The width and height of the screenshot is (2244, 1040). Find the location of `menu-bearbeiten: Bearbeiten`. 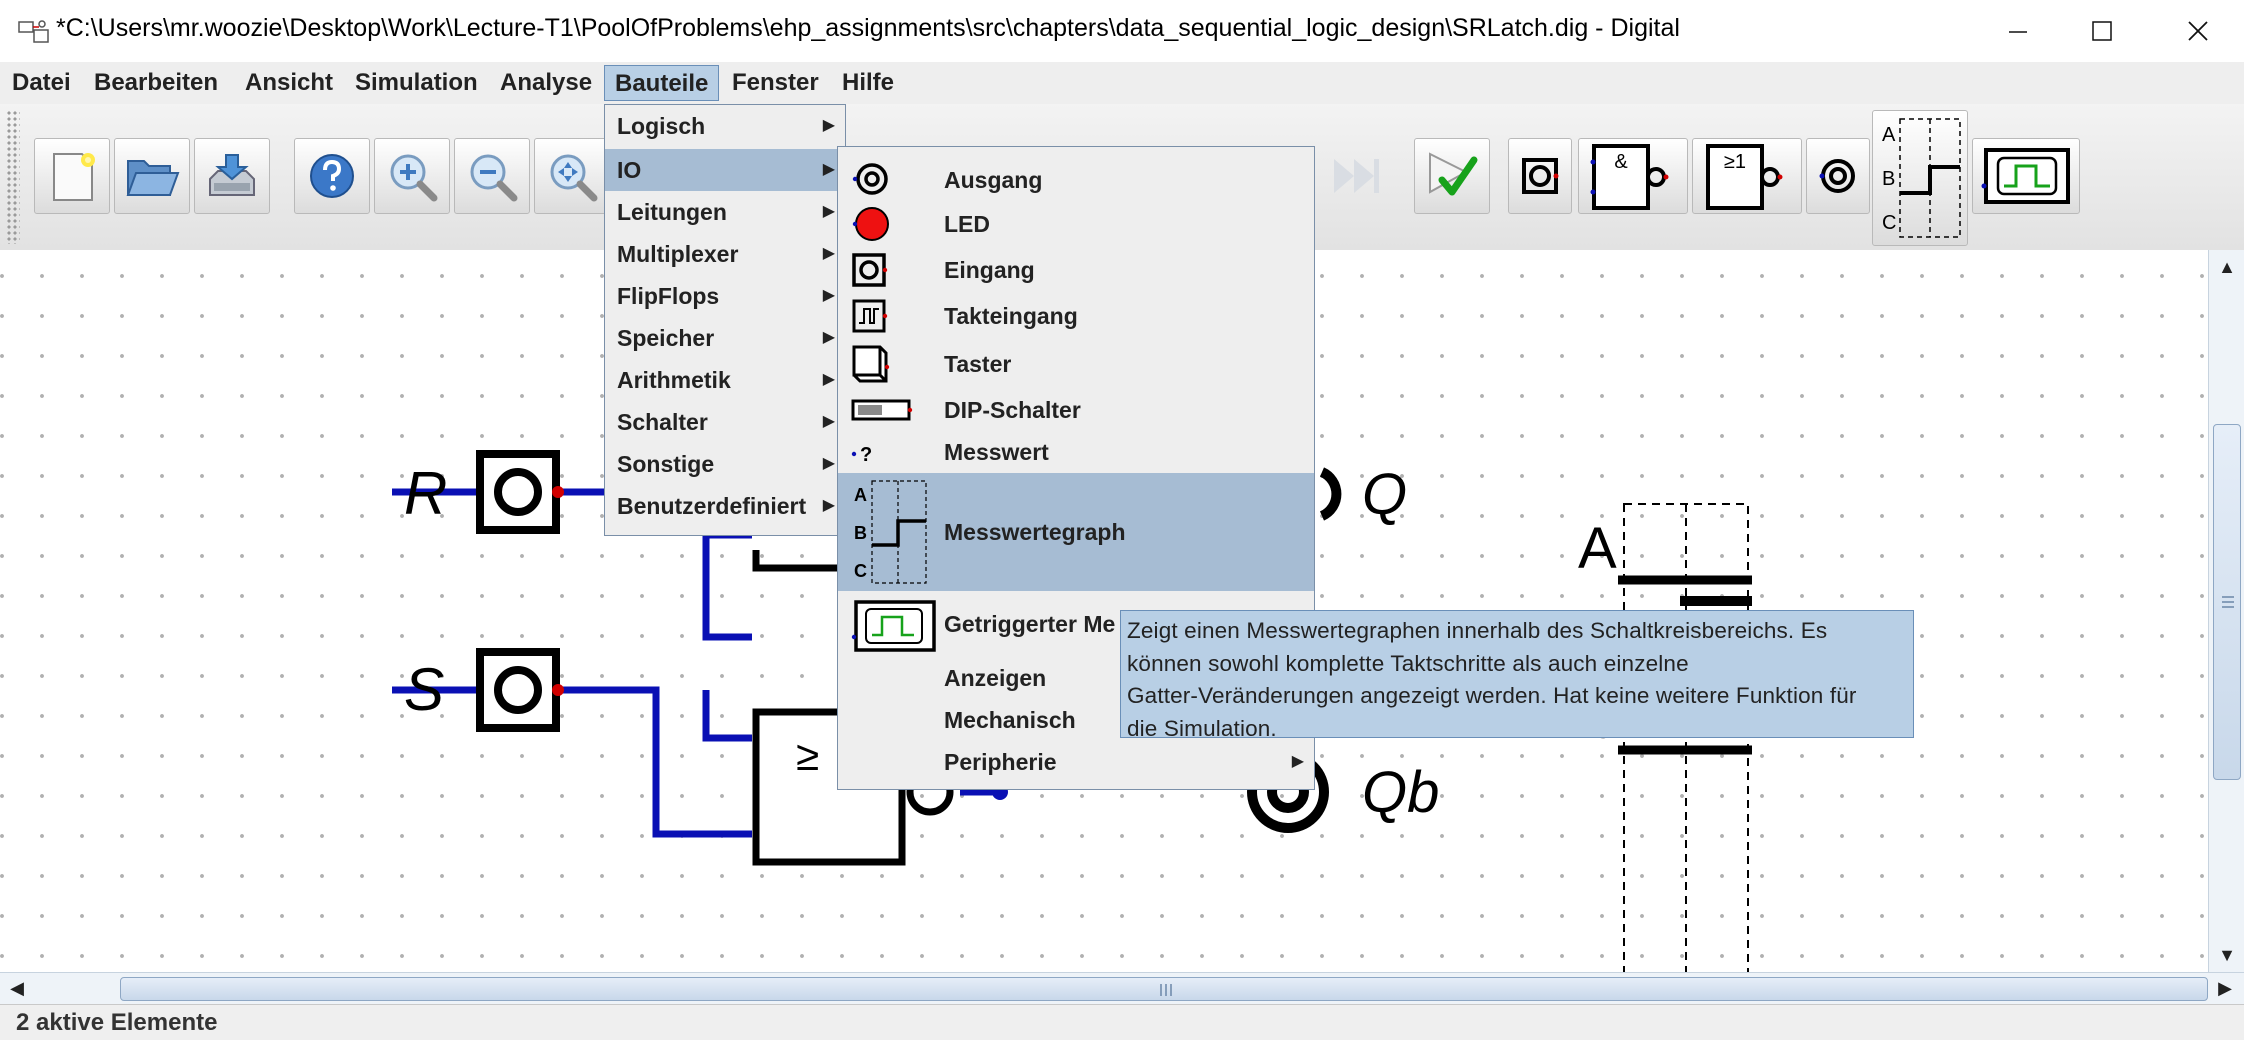

menu-bearbeiten: Bearbeiten is located at coordinates (156, 83).